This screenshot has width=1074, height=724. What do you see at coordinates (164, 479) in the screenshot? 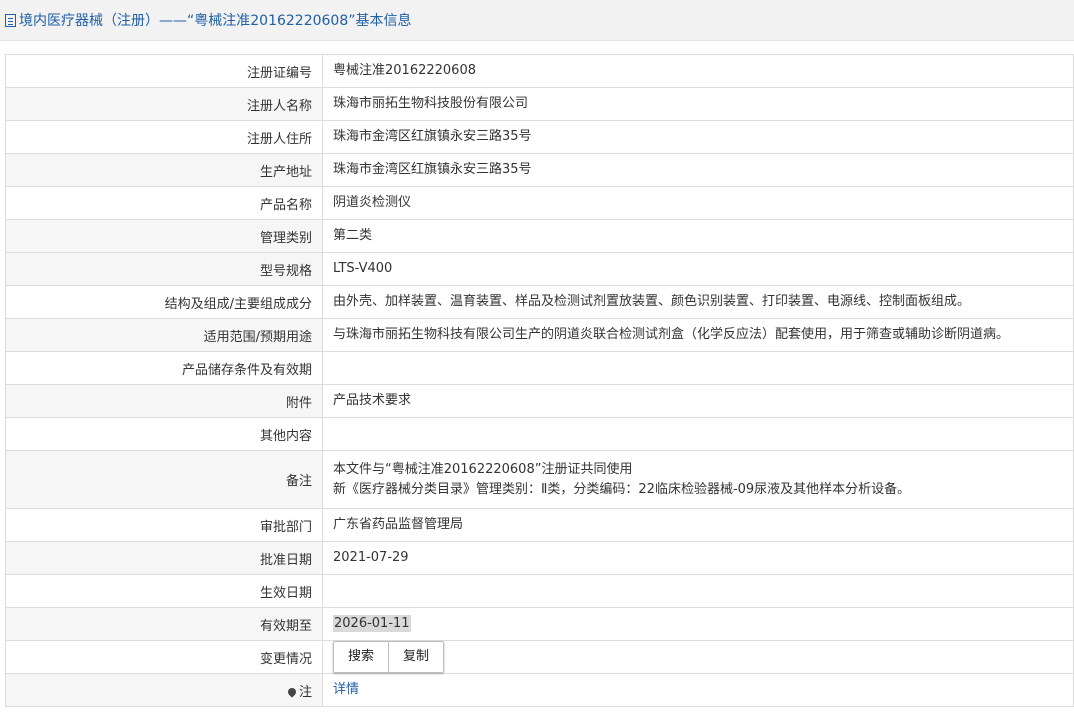
I see `row-label: 备注` at bounding box center [164, 479].